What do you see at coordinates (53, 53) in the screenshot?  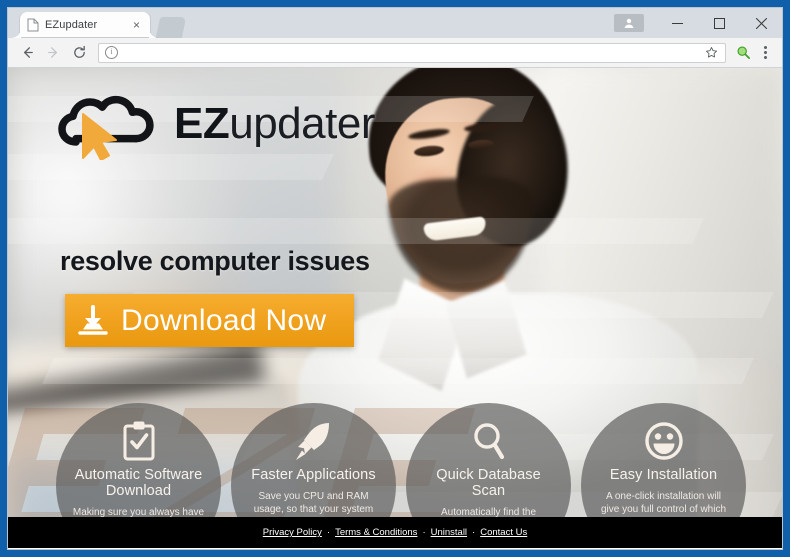 I see `forward-button-icon` at bounding box center [53, 53].